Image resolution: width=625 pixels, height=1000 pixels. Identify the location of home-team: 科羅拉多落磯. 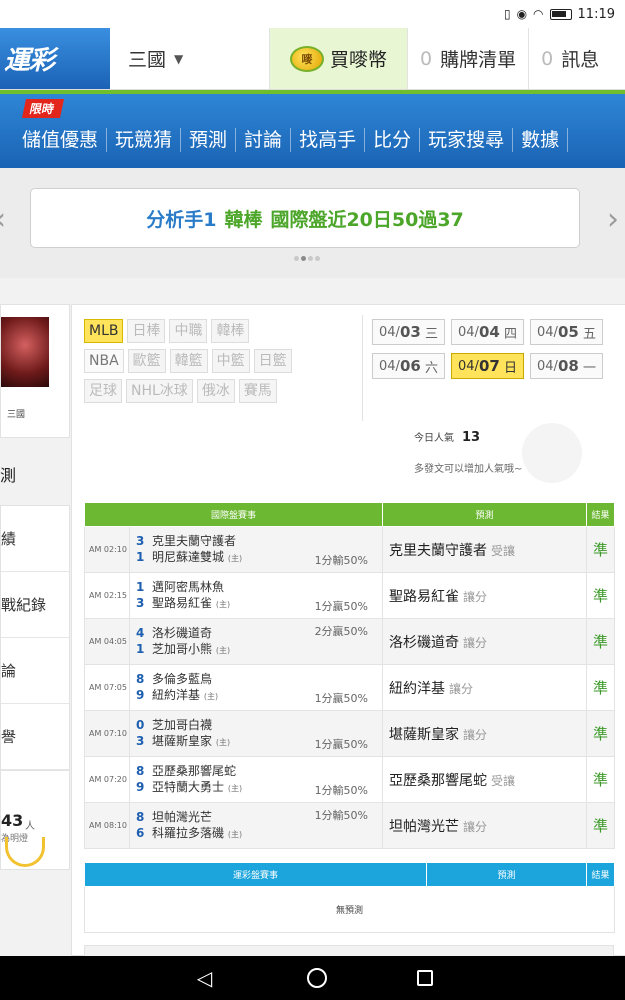
(188, 832).